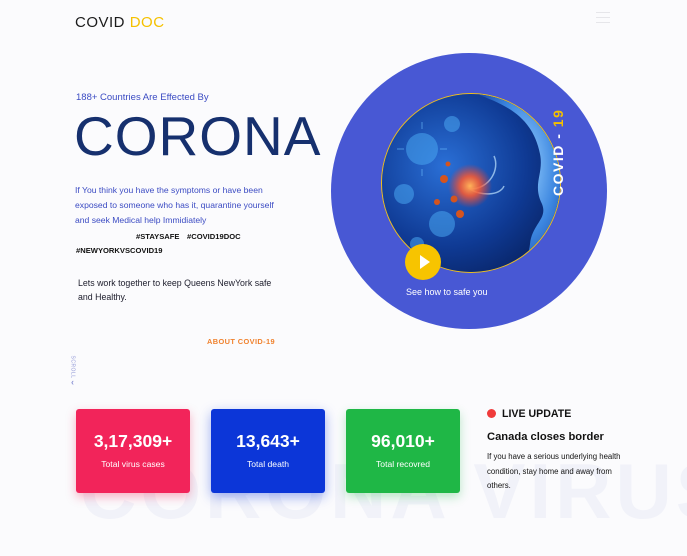 The height and width of the screenshot is (556, 687). Describe the element at coordinates (241, 341) in the screenshot. I see `about-covid-link: ABOUT COVID-19` at that location.